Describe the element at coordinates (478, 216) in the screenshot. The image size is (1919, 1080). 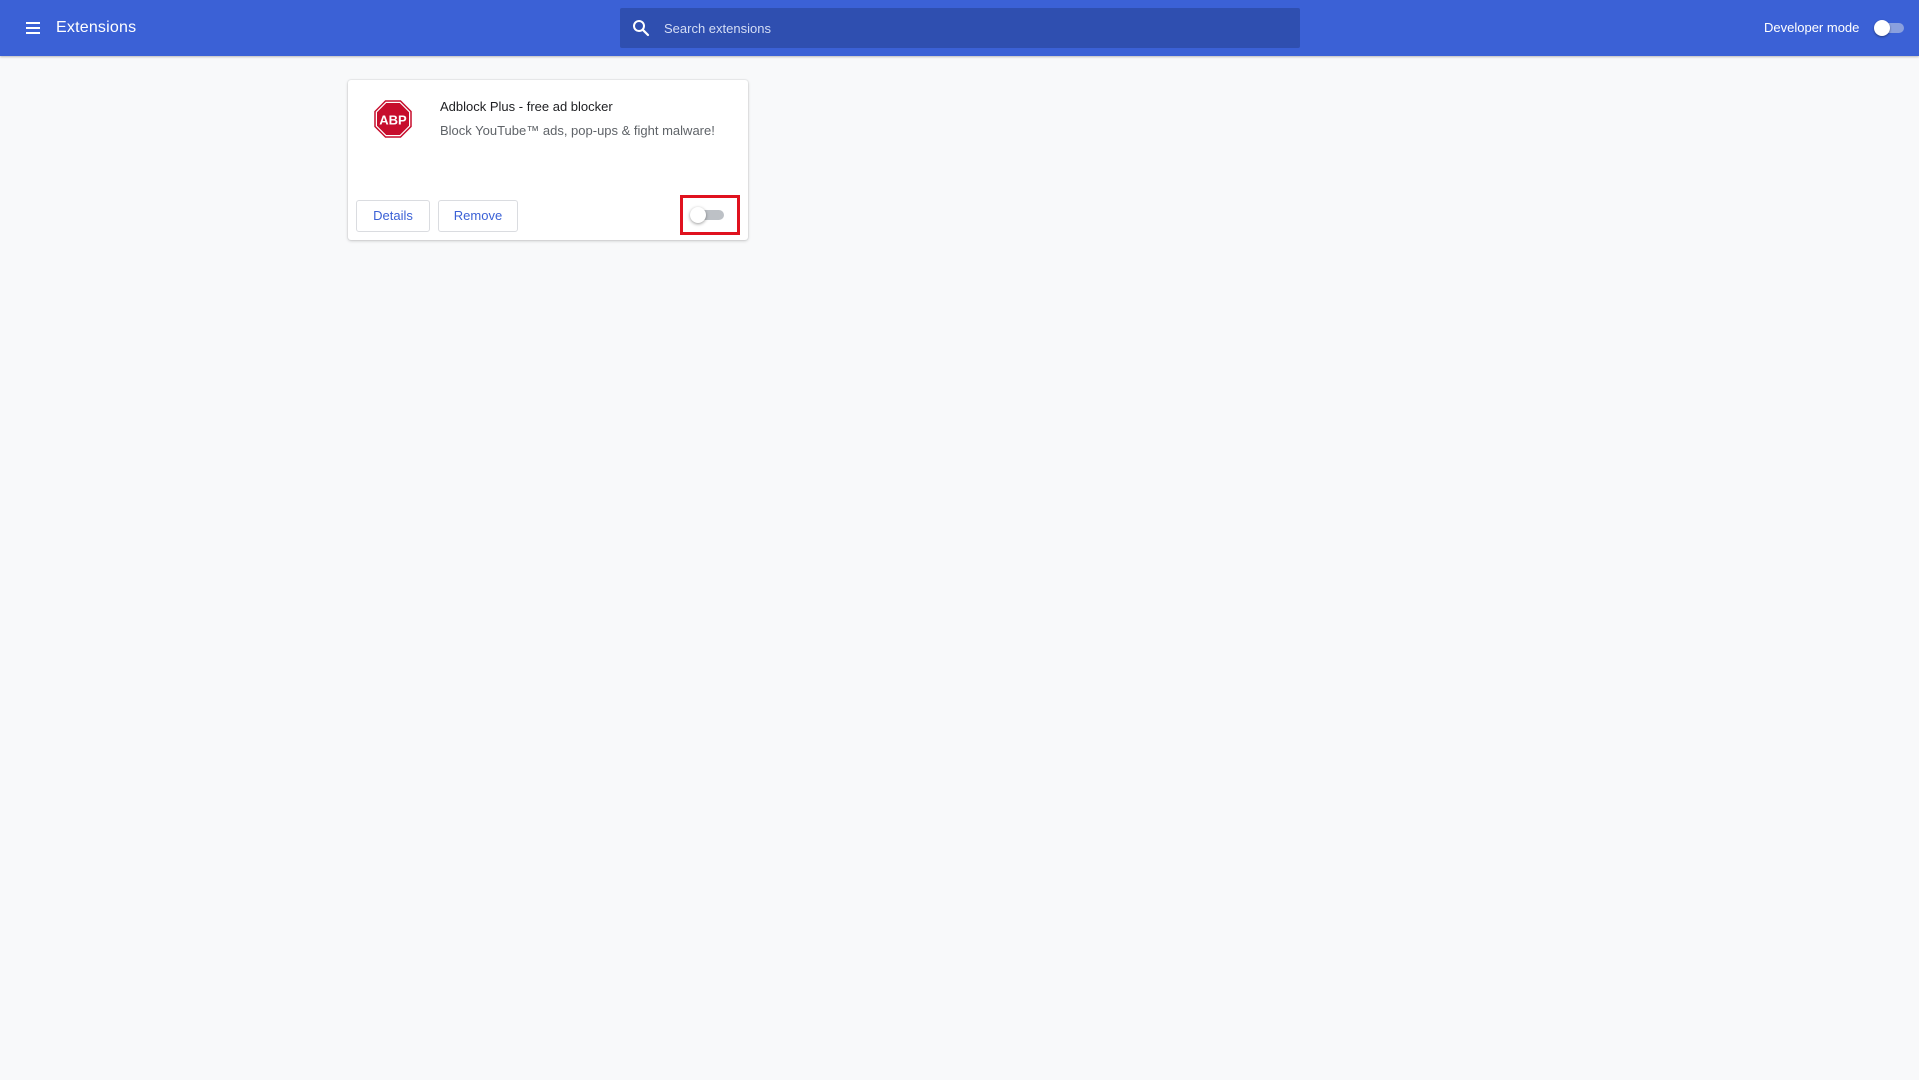
I see `remove-button: Remove` at that location.